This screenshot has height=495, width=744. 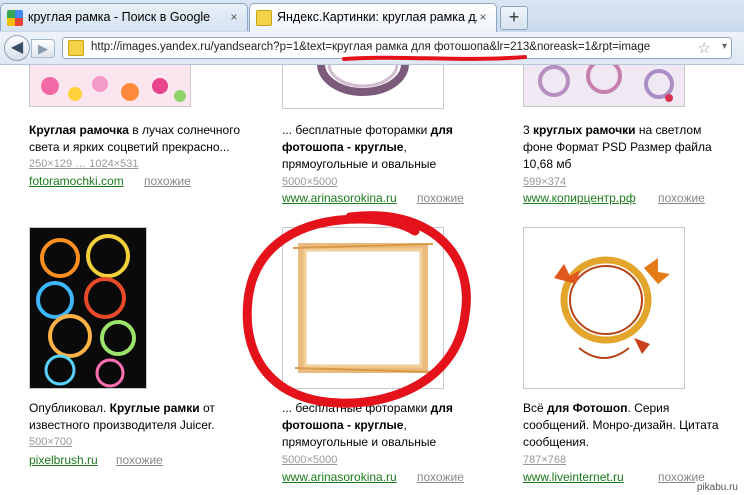 What do you see at coordinates (514, 18) in the screenshot?
I see `new-tab-button: +` at bounding box center [514, 18].